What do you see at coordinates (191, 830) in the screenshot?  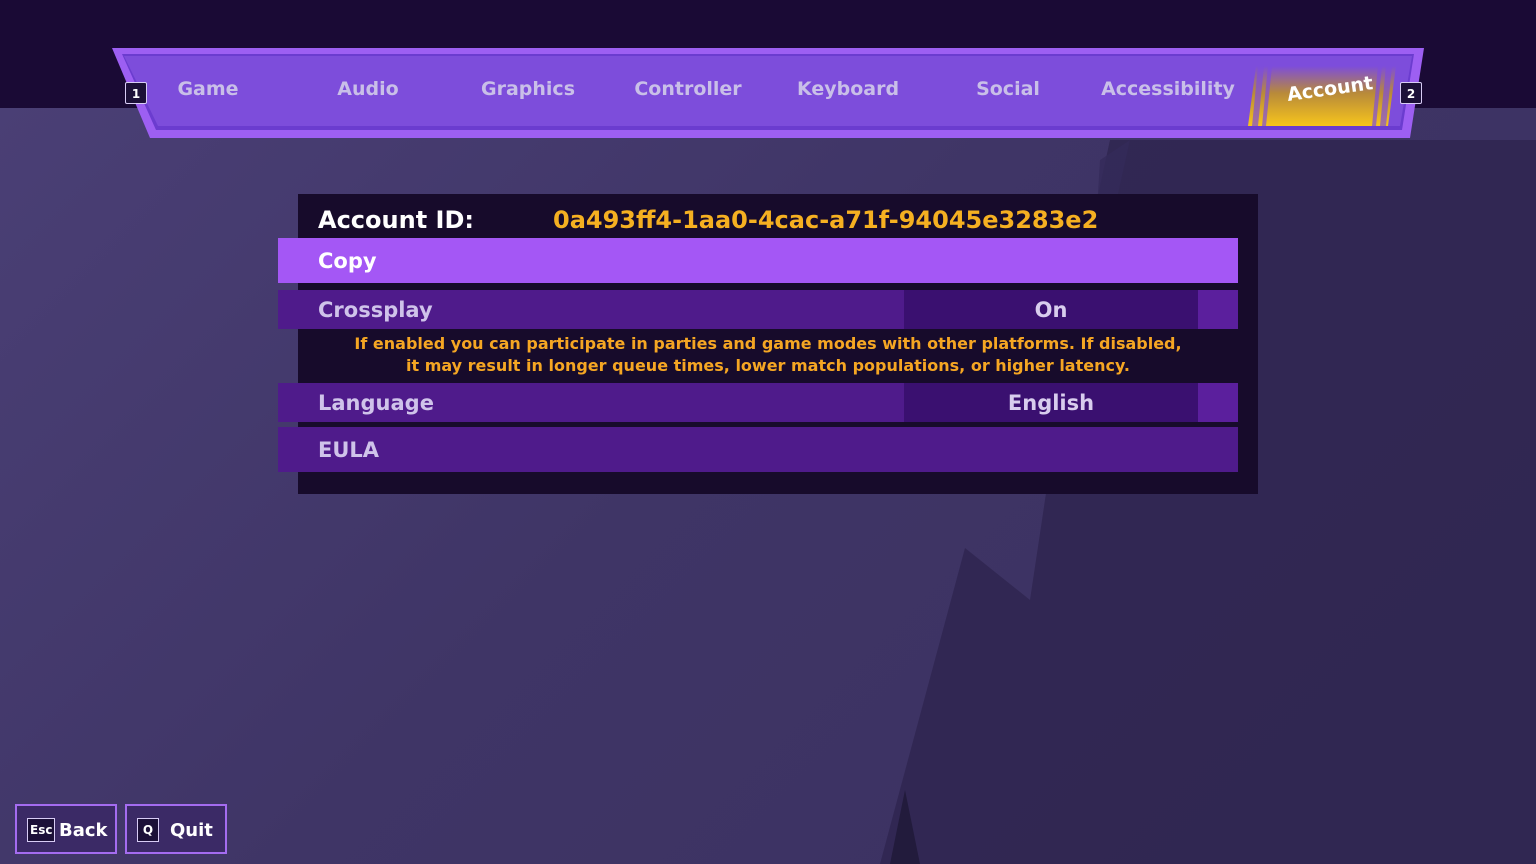 I see `quit-label: Quit` at bounding box center [191, 830].